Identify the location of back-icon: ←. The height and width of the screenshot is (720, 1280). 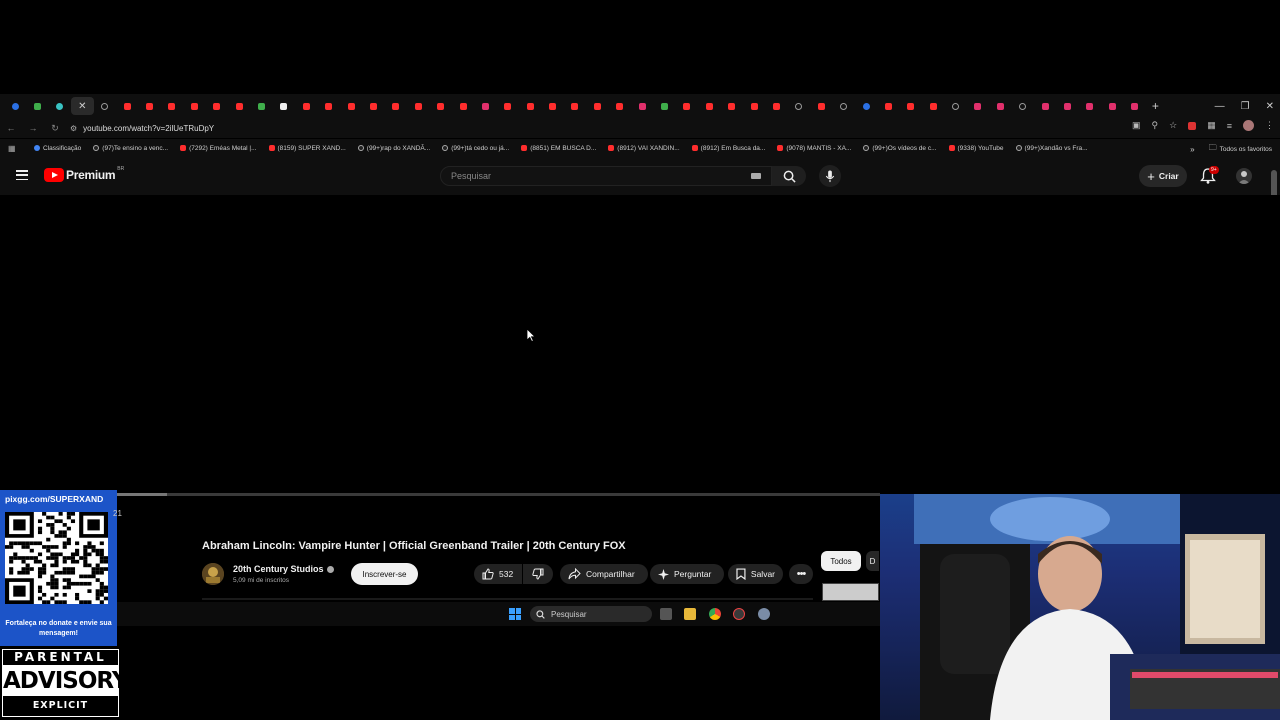
(11, 128).